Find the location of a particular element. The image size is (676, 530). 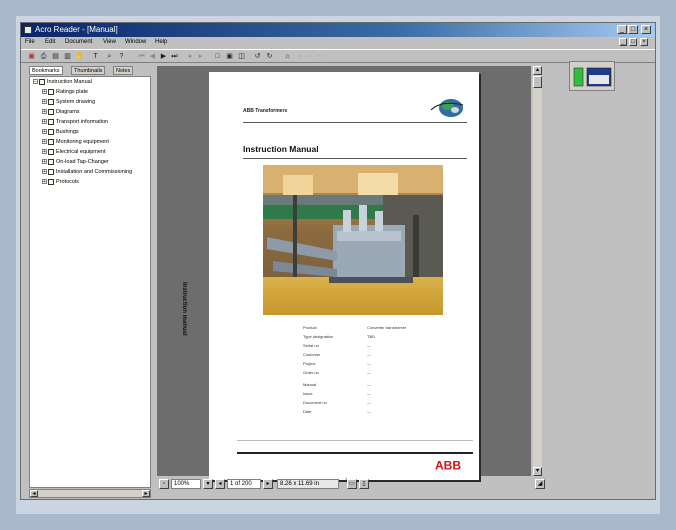

go-forward-icon: ▸ is located at coordinates (200, 56).